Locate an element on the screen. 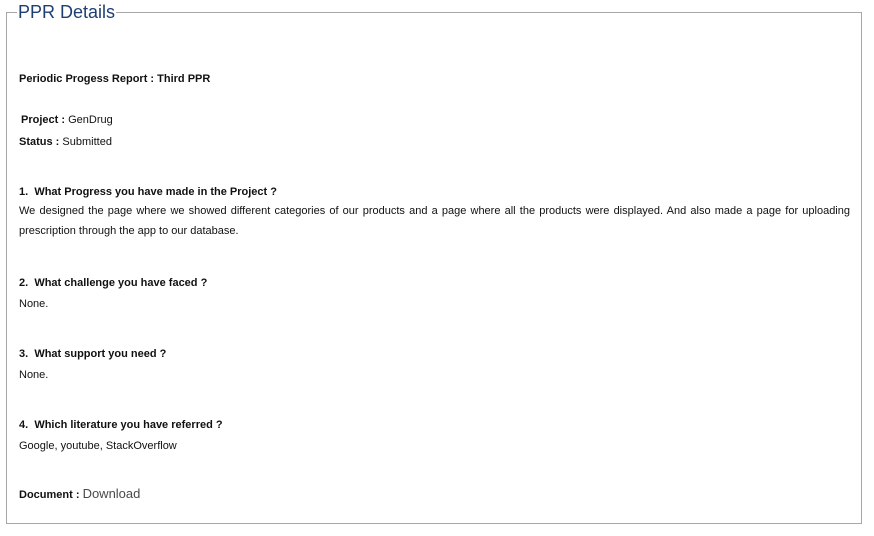 The image size is (874, 536). question-4: 4. Which literature you have referred ? is located at coordinates (121, 425).